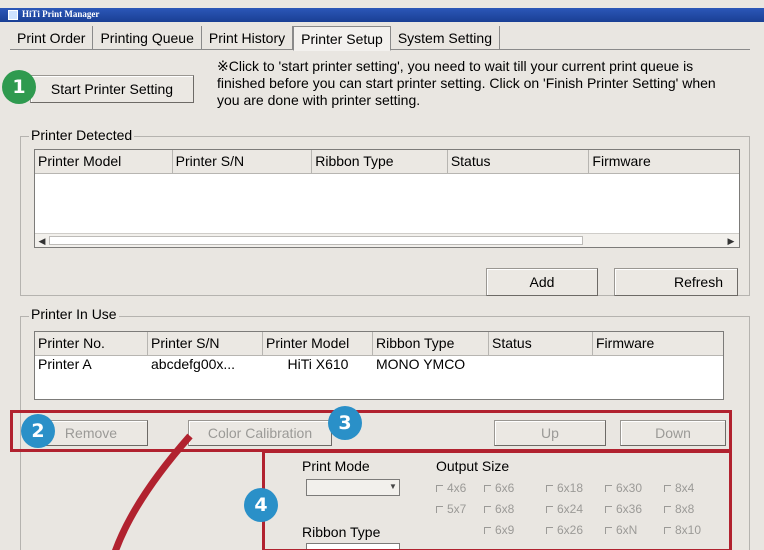 This screenshot has height=550, width=764. What do you see at coordinates (19, 87) in the screenshot?
I see `step-badge-1: 1` at bounding box center [19, 87].